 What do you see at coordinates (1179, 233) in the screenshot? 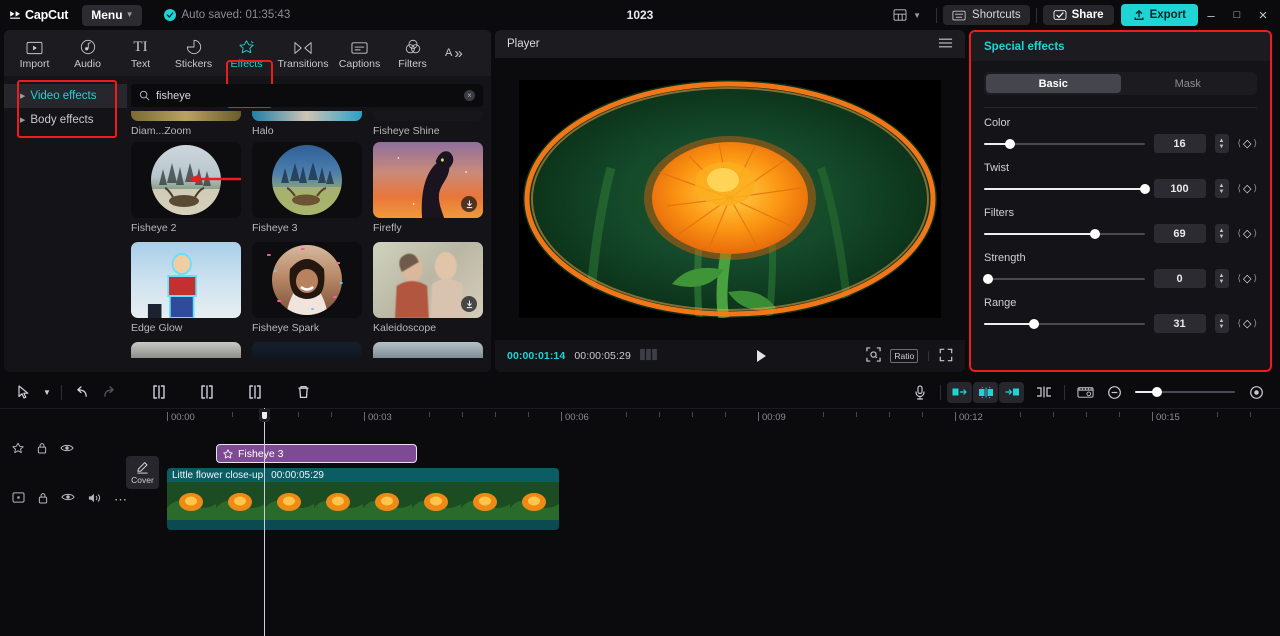
I see `filters-value: 69` at bounding box center [1179, 233].